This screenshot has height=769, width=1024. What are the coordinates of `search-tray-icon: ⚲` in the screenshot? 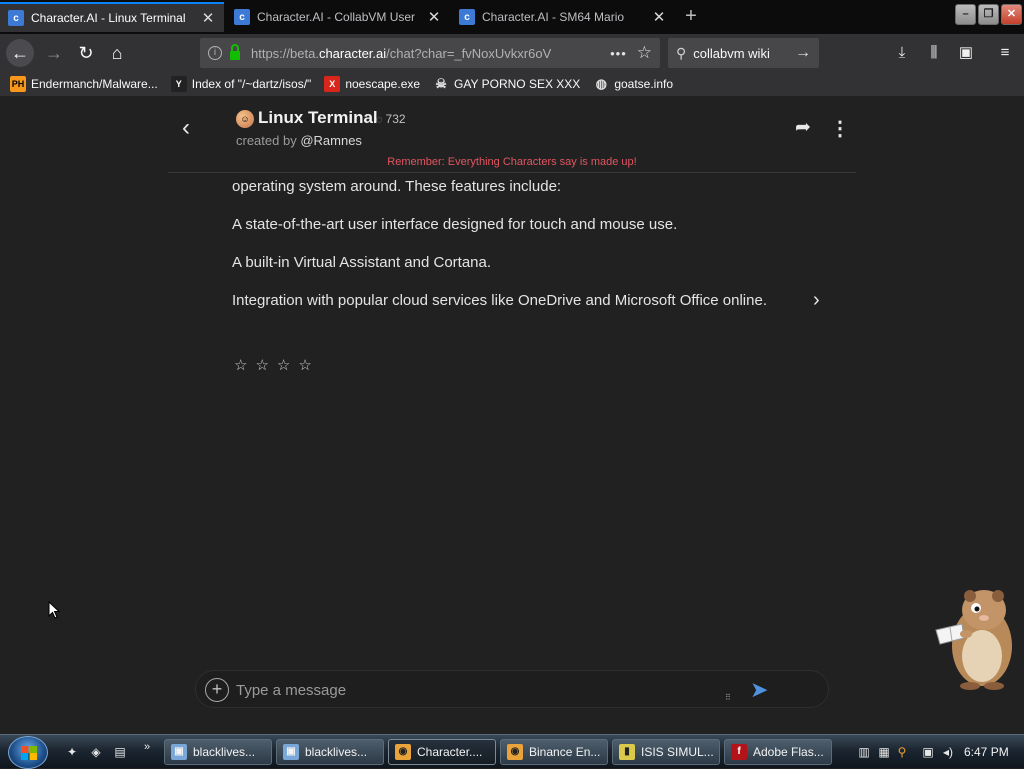 It's located at (902, 752).